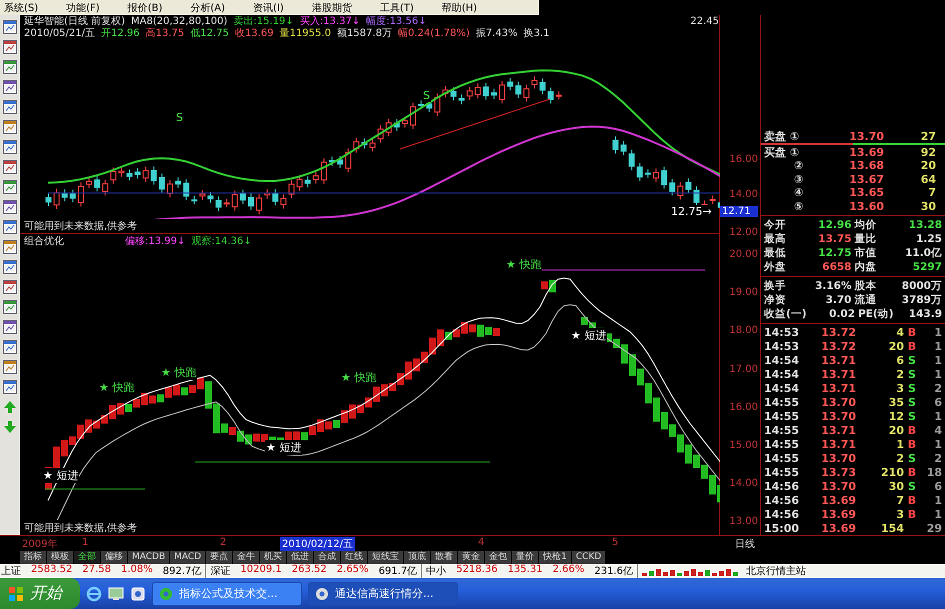 This screenshot has width=945, height=609. Describe the element at coordinates (300, 557) in the screenshot. I see `indicator-tab: 低进` at that location.